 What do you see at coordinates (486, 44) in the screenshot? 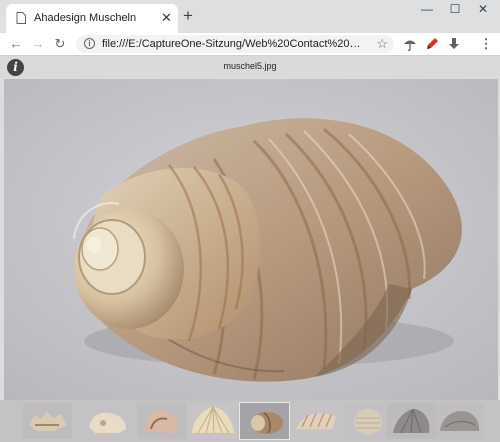
I see `menu-kebab-icon: ⋮` at bounding box center [486, 44].